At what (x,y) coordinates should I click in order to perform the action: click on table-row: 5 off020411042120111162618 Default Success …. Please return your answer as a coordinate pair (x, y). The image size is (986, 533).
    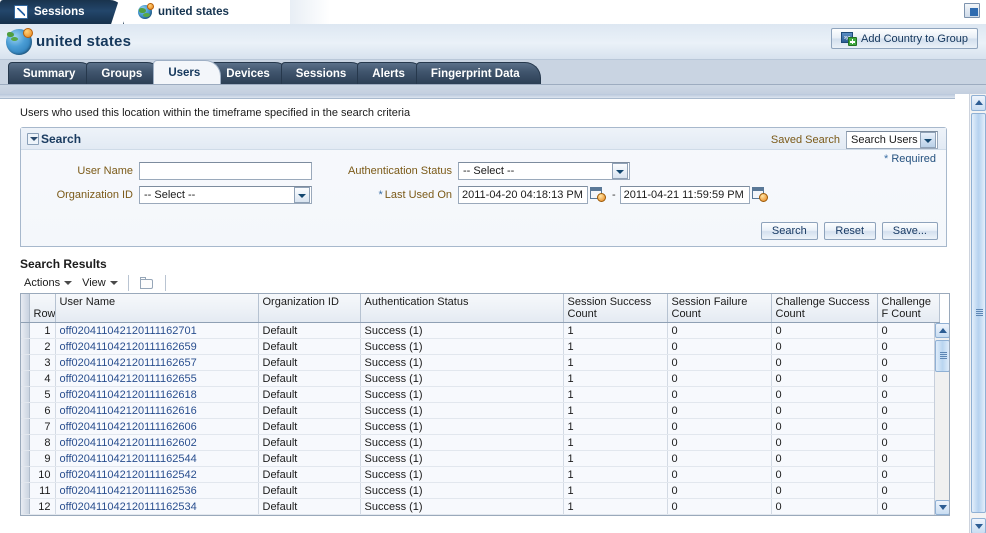
    Looking at the image, I should click on (480, 394).